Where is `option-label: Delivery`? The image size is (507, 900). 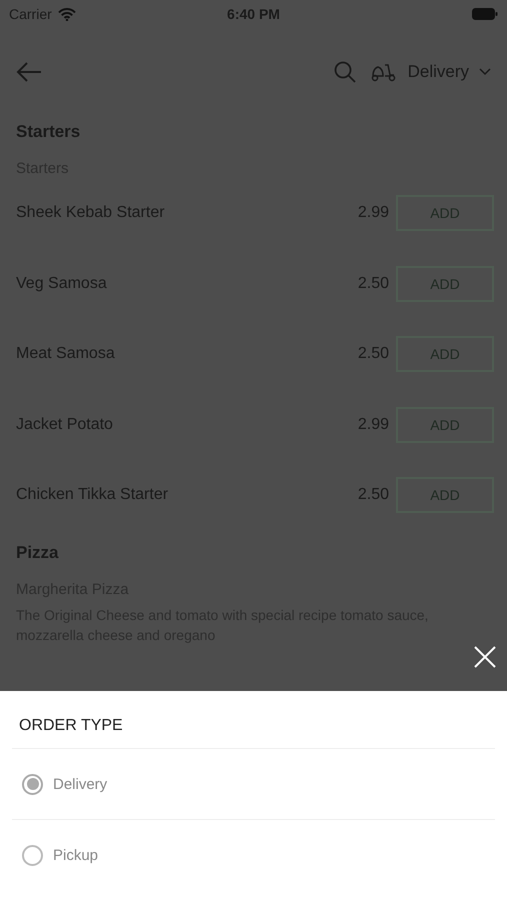 option-label: Delivery is located at coordinates (80, 784).